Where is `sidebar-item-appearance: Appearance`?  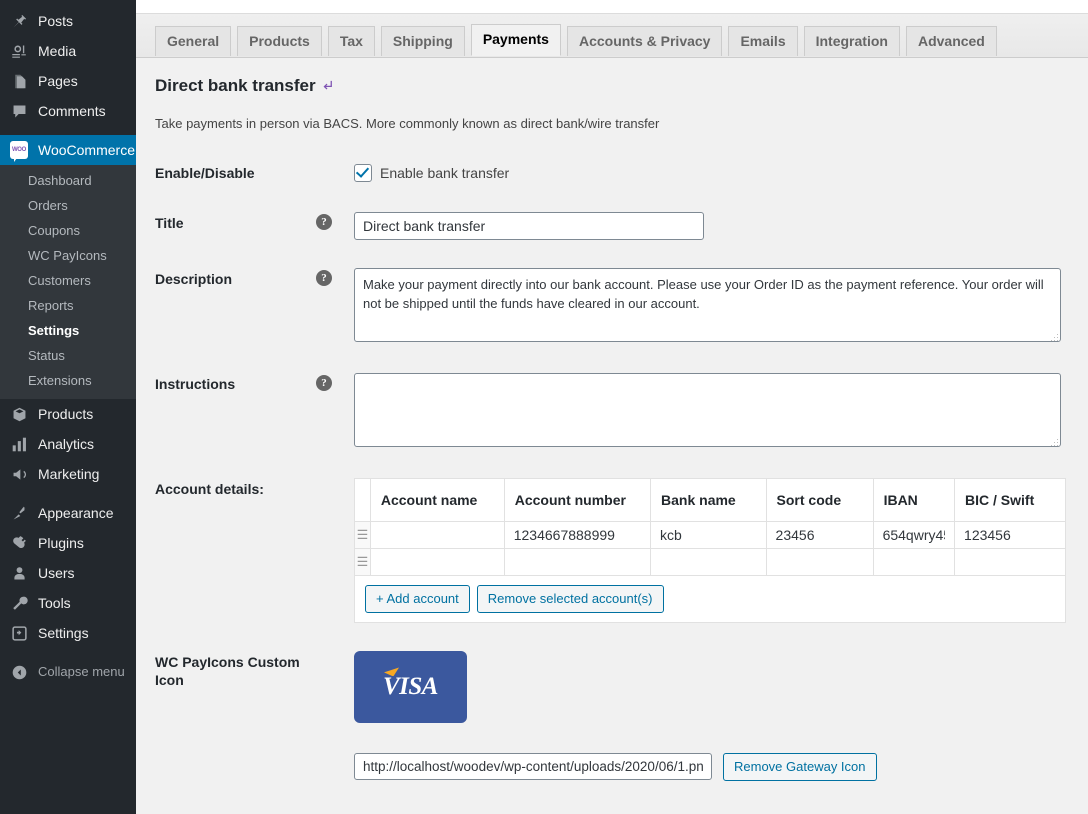 sidebar-item-appearance: Appearance is located at coordinates (68, 513).